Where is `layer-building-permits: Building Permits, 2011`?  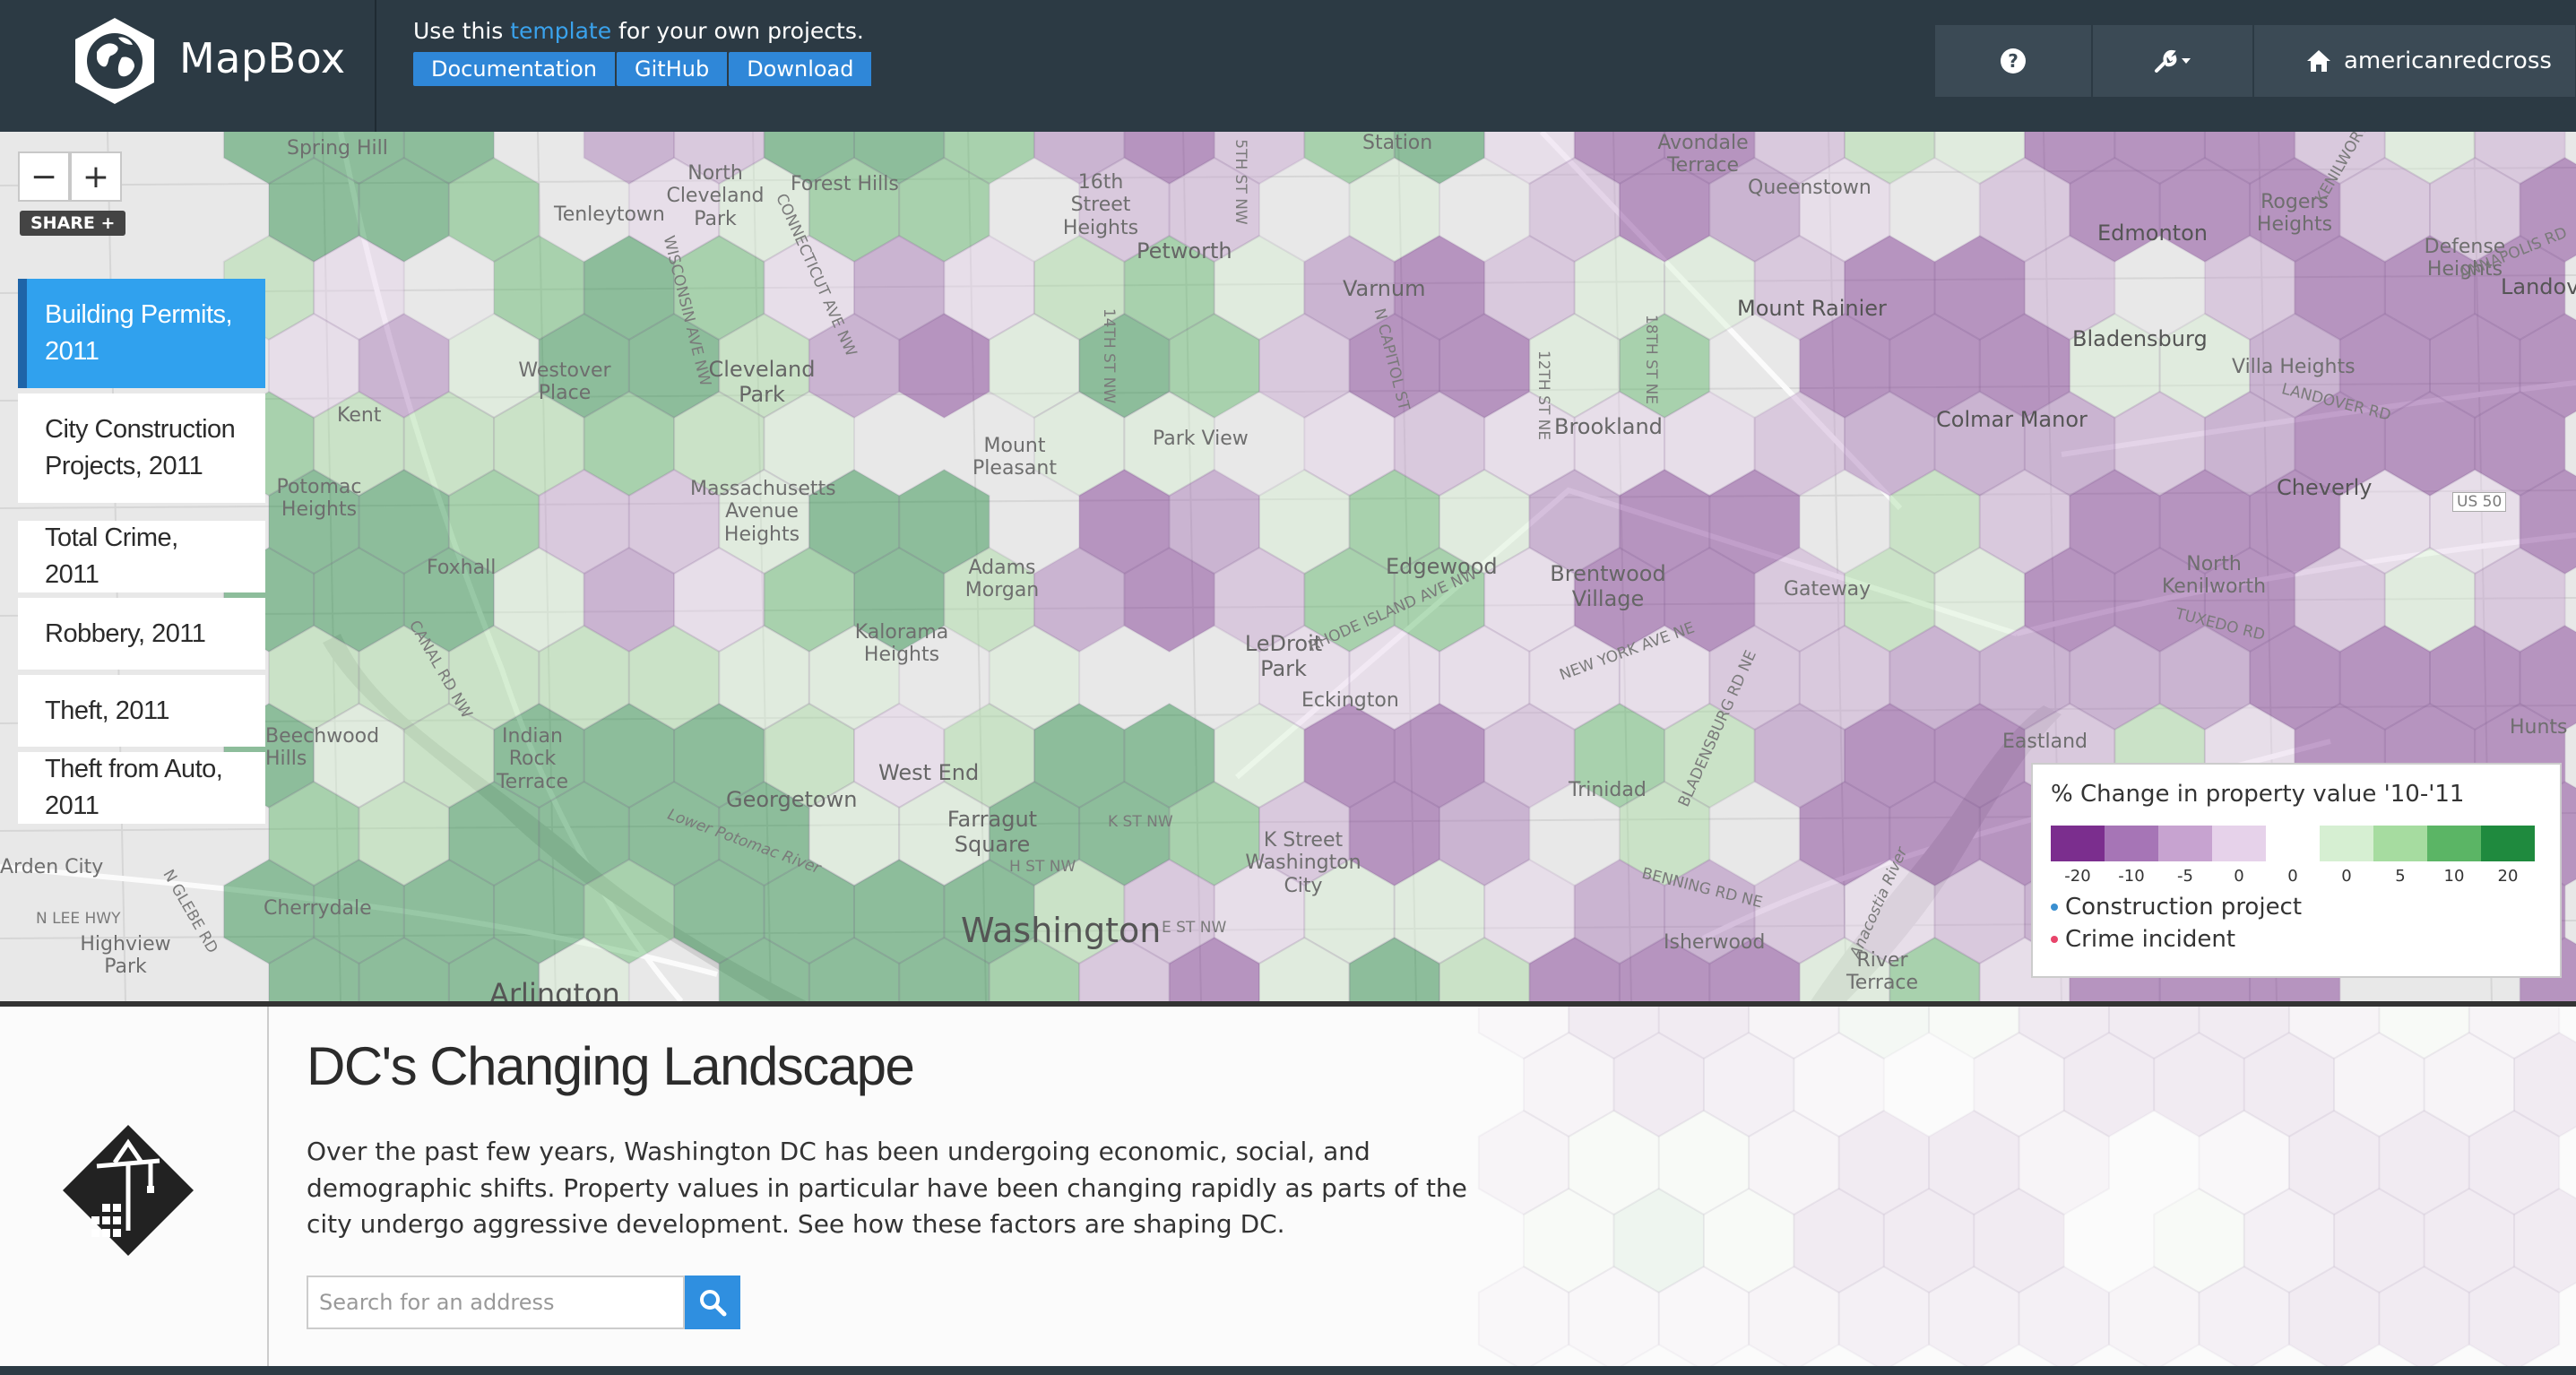
layer-building-permits: Building Permits, 2011 is located at coordinates (141, 333).